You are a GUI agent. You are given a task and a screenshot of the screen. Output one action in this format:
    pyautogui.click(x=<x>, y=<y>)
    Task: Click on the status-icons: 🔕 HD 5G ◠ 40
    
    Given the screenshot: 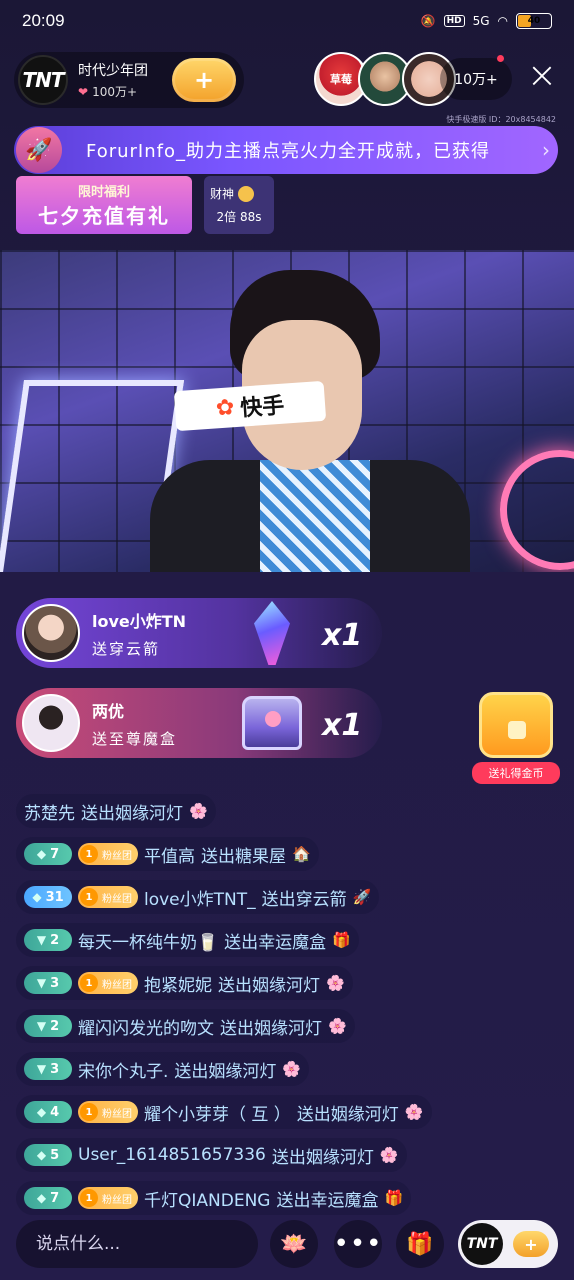 What is the action you would take?
    pyautogui.click(x=486, y=21)
    